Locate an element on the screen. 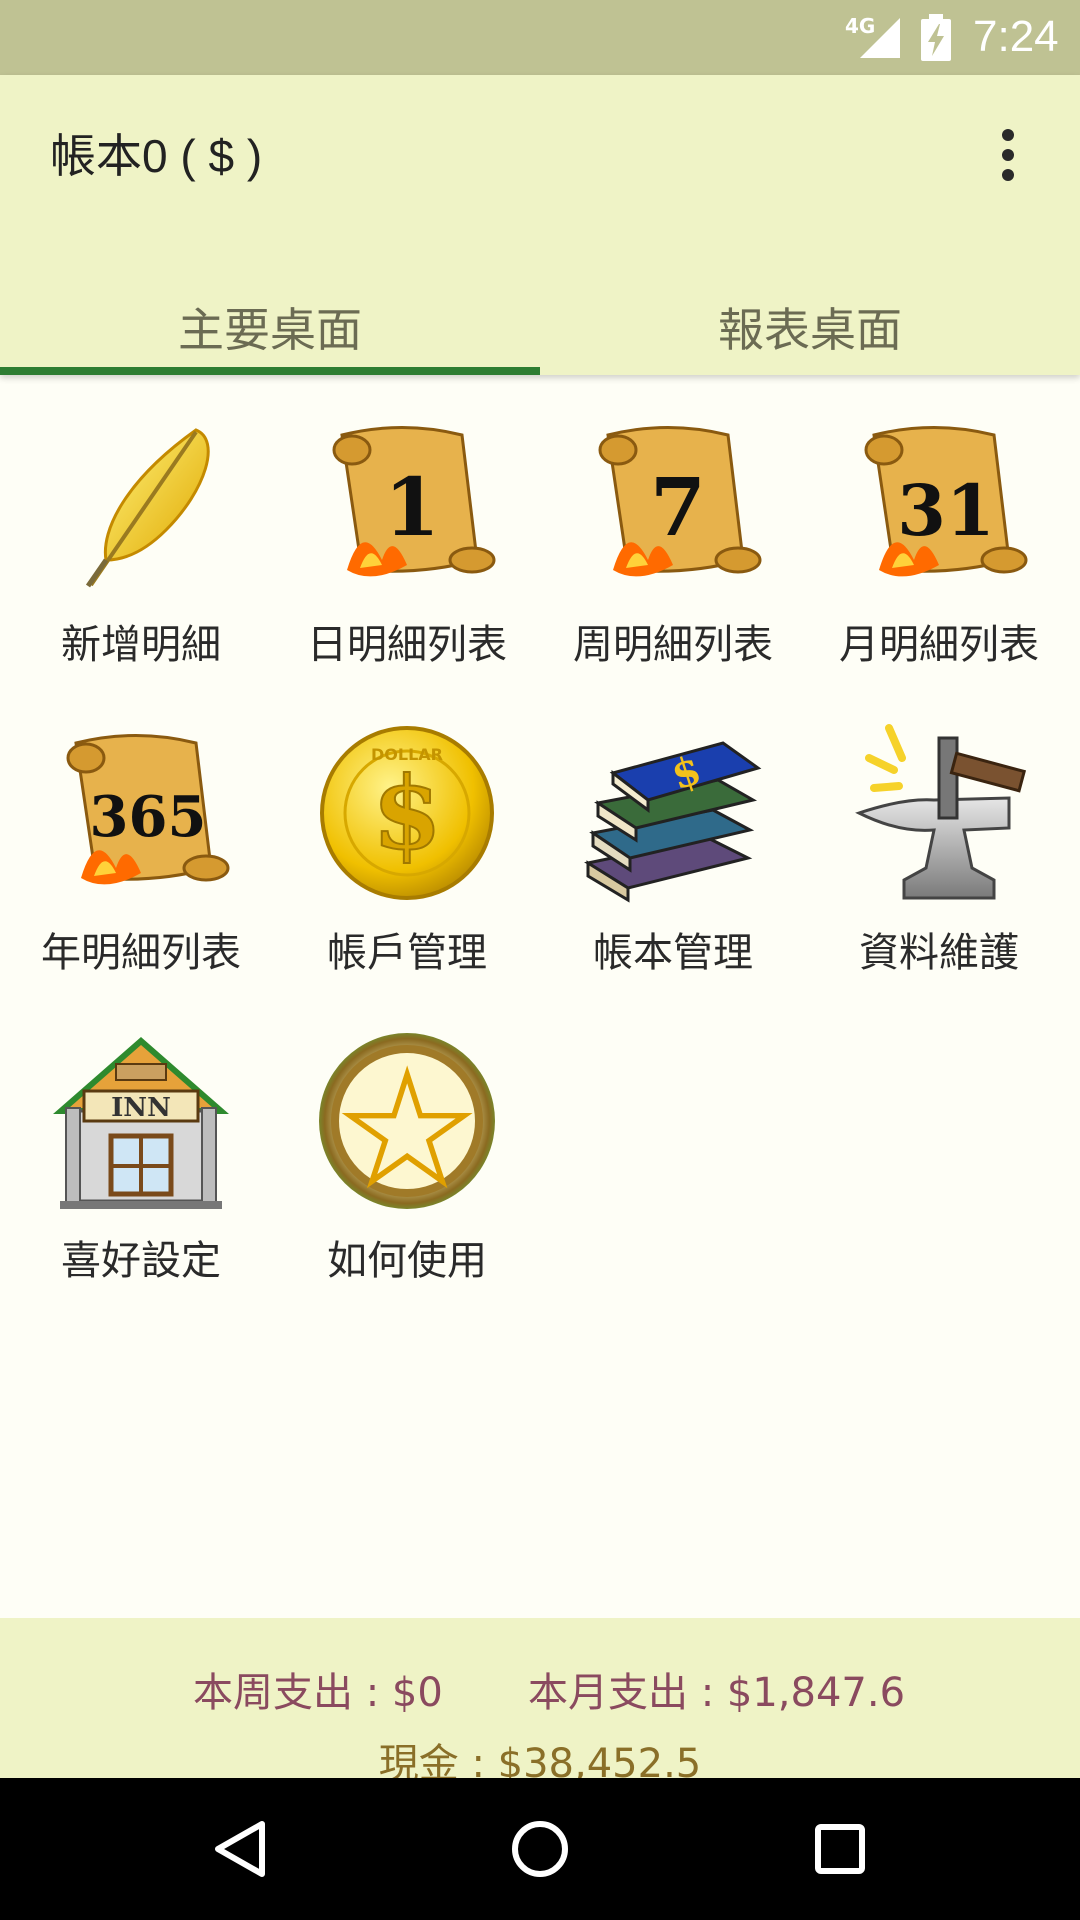  weekly-list-label: 周明細列表 is located at coordinates (673, 645).